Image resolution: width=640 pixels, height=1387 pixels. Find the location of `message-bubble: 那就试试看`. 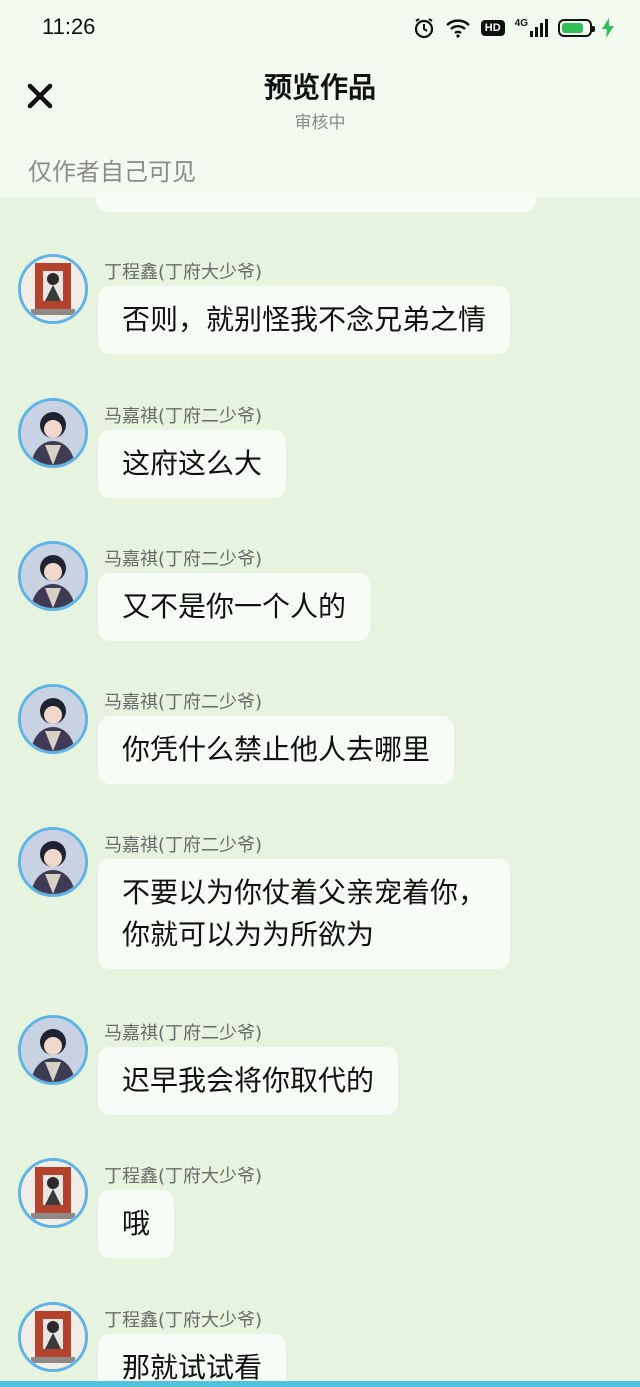

message-bubble: 那就试试看 is located at coordinates (192, 1360).